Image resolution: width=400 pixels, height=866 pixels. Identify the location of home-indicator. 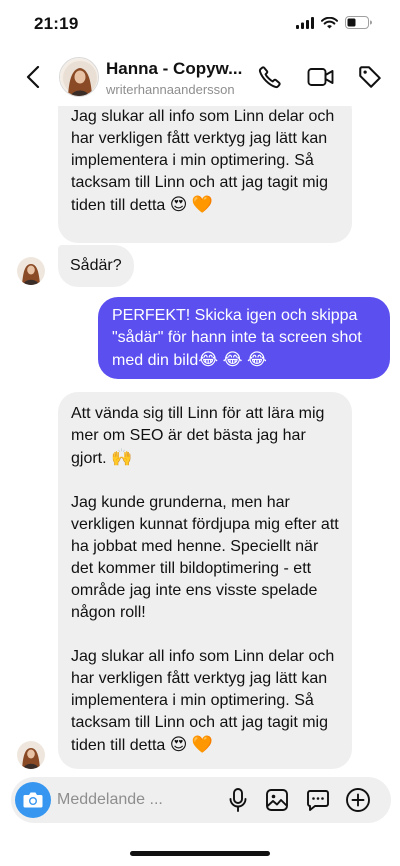
(200, 853).